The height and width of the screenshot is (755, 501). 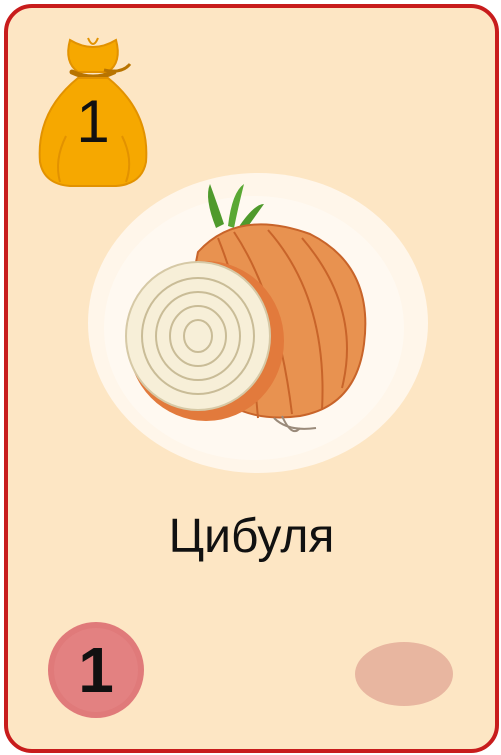 I want to click on token-marker, so click(x=404, y=674).